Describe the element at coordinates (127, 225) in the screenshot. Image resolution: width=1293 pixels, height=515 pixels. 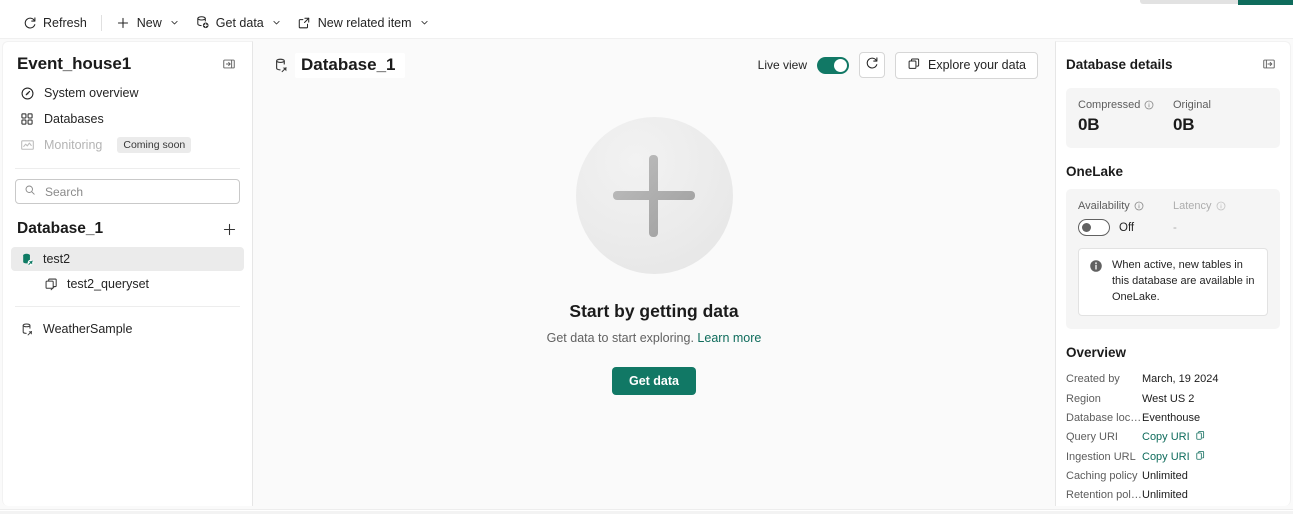
I see `database-group-header: Database_1` at that location.